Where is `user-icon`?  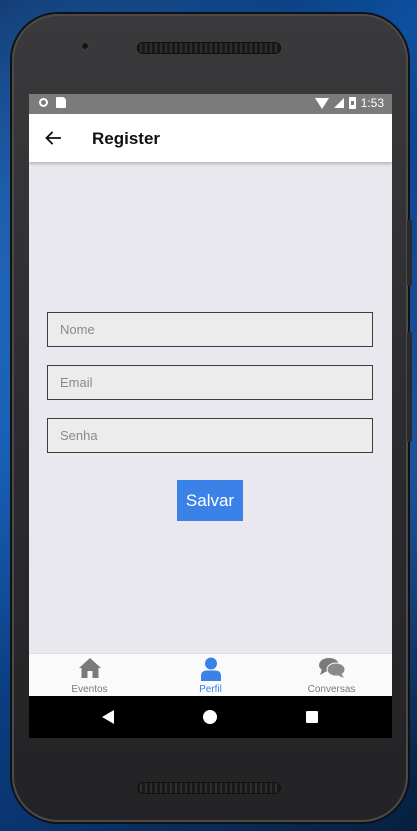
user-icon is located at coordinates (210, 669).